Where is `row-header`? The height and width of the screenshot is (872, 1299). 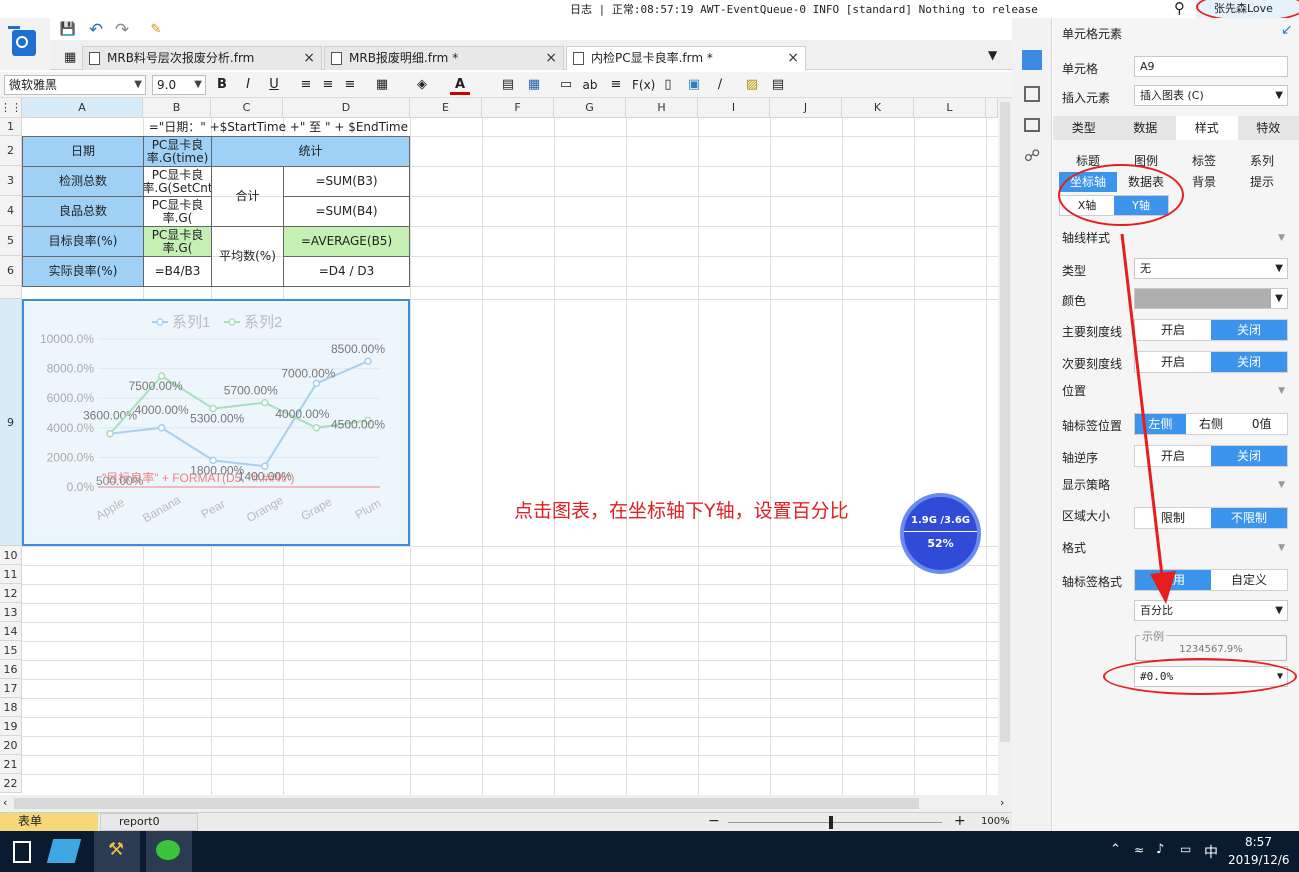 row-header is located at coordinates (11, 292).